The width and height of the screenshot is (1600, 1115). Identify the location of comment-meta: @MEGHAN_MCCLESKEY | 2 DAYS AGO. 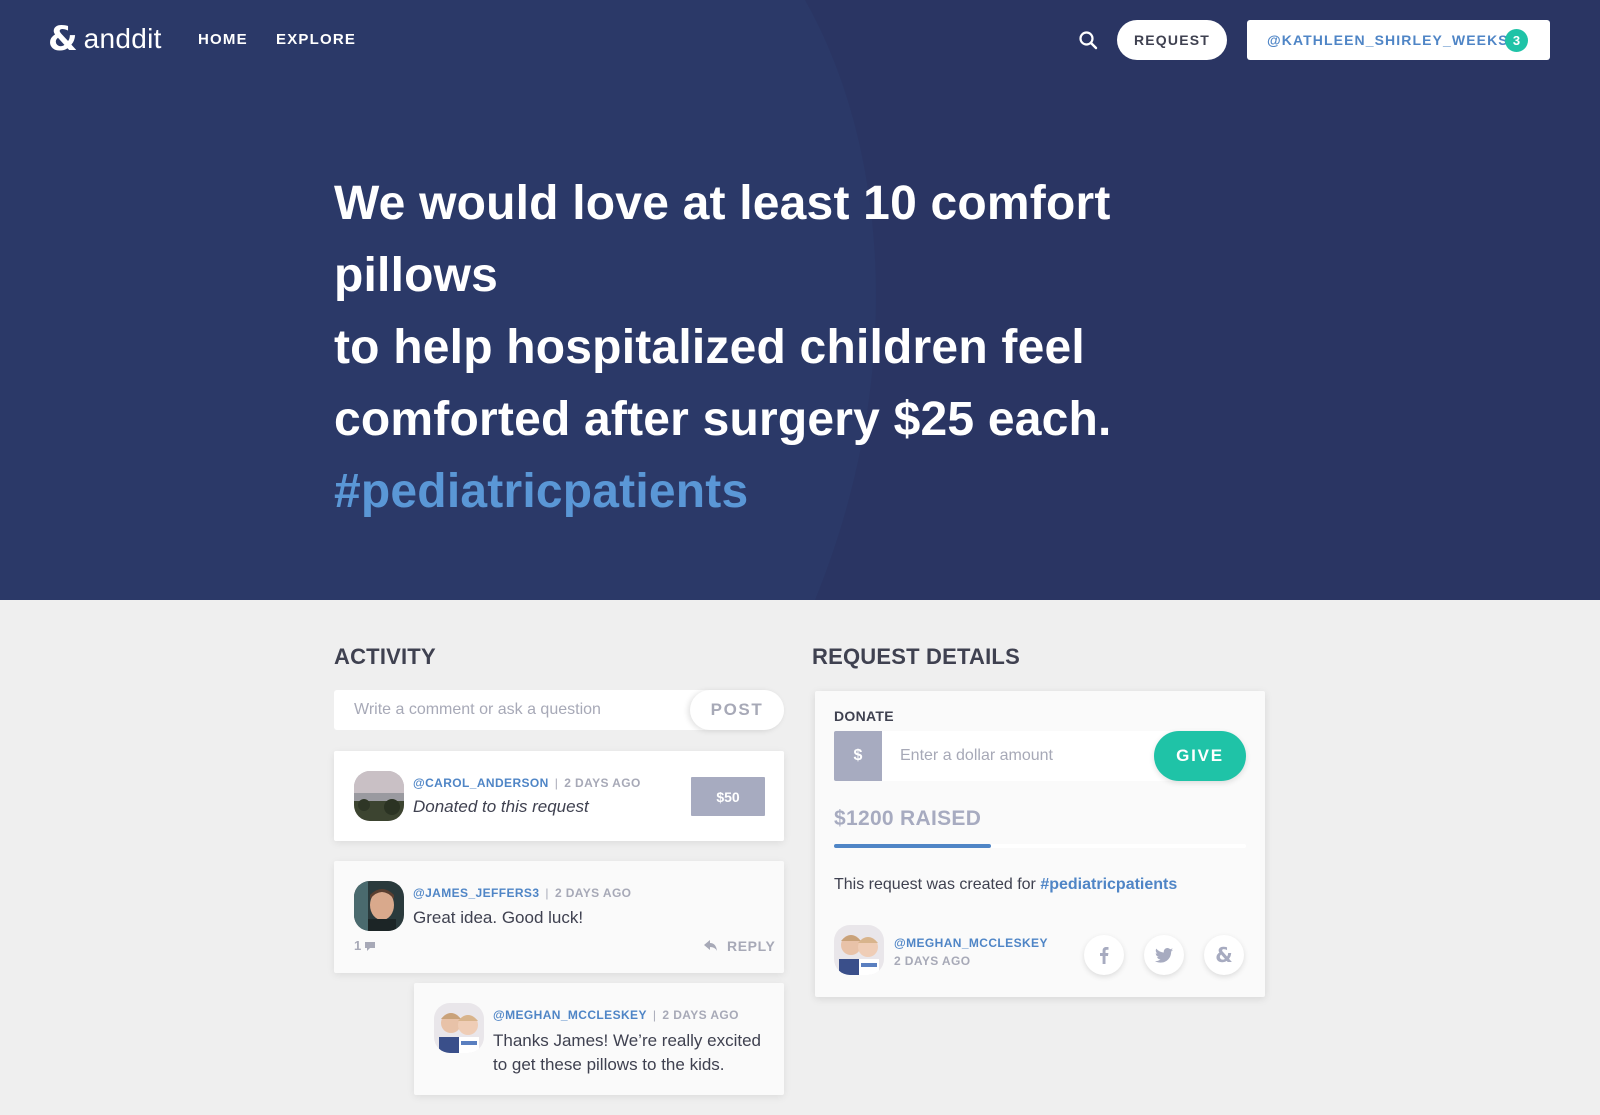
(616, 1015).